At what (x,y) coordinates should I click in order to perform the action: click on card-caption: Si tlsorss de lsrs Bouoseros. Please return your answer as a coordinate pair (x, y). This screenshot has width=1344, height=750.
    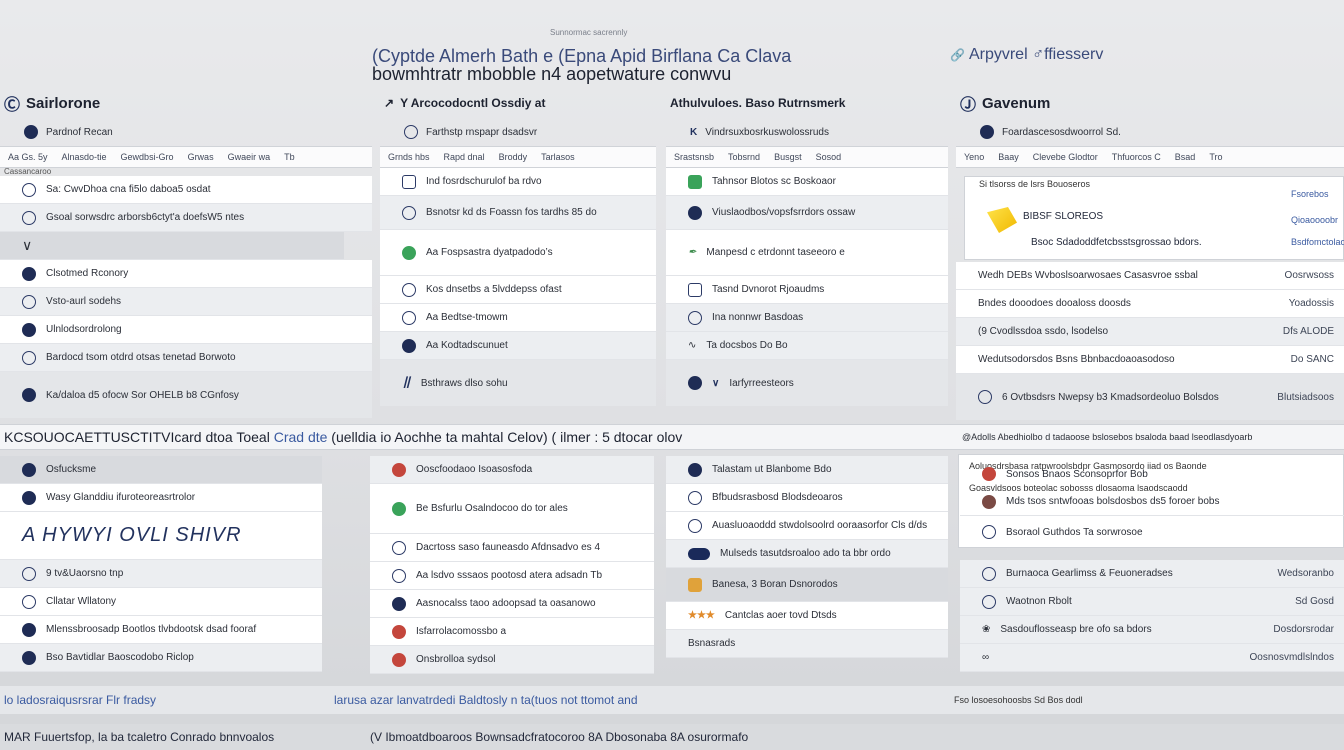
    Looking at the image, I should click on (1035, 184).